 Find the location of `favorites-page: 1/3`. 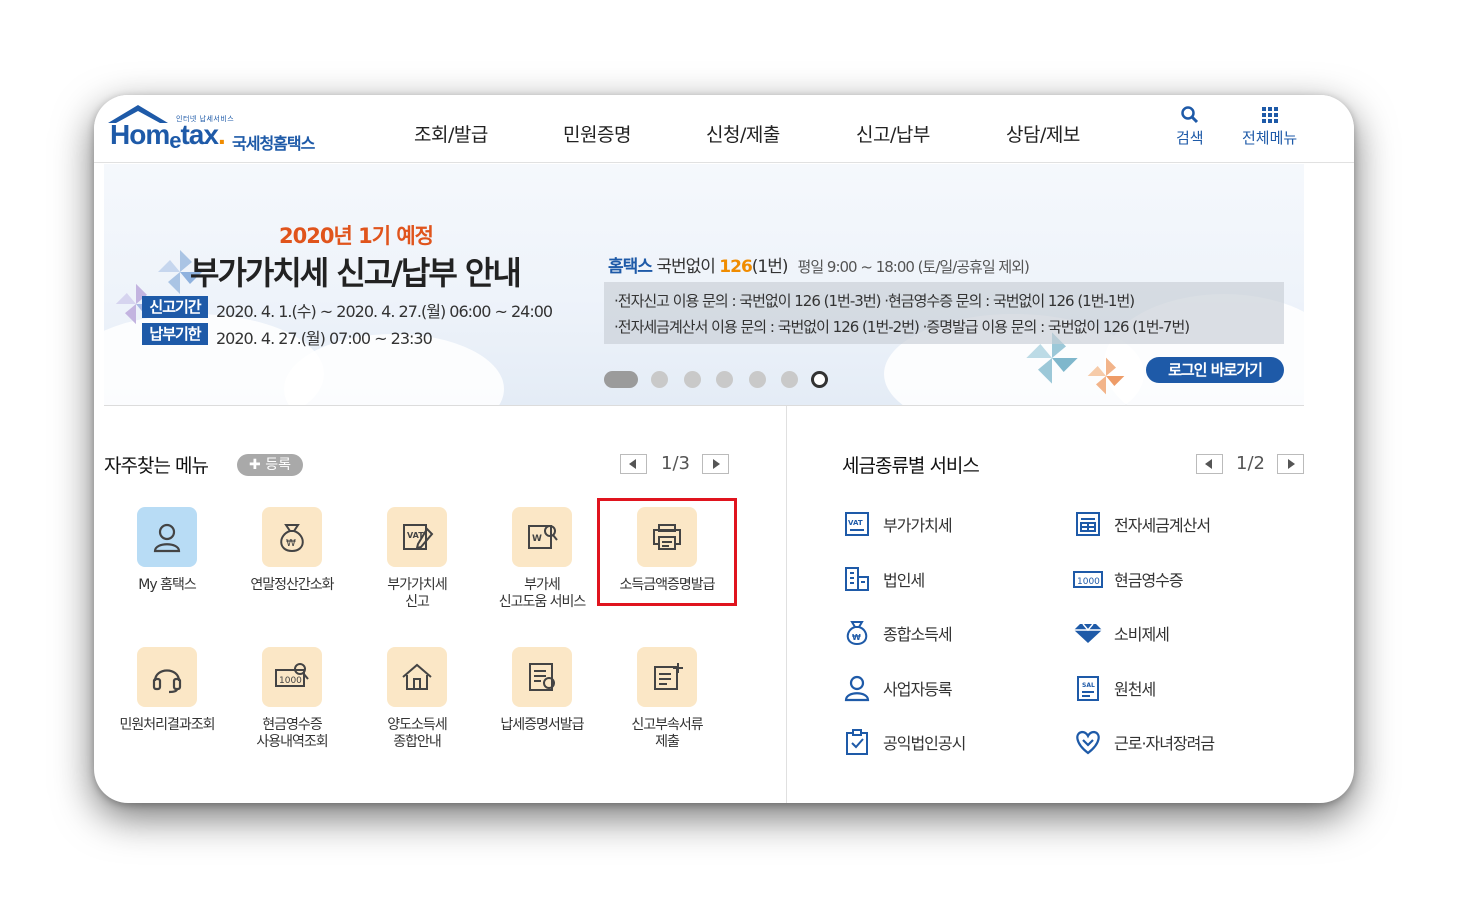

favorites-page: 1/3 is located at coordinates (675, 463).